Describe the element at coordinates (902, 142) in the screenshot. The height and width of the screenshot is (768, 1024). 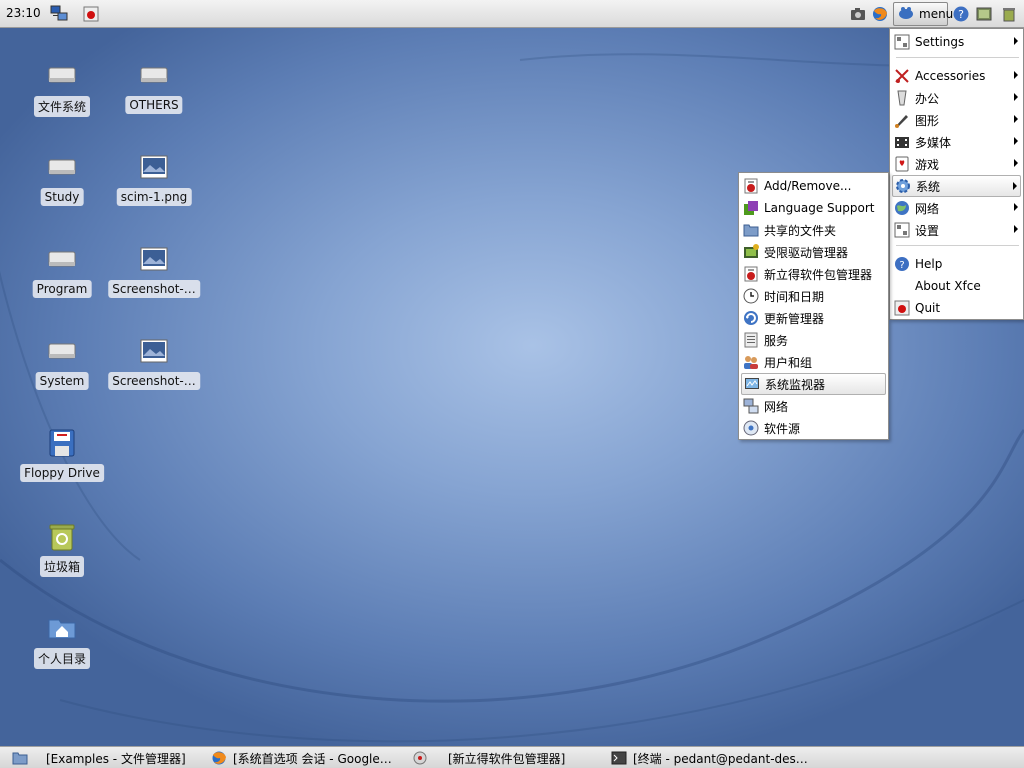
I see `multimedia-icon` at that location.